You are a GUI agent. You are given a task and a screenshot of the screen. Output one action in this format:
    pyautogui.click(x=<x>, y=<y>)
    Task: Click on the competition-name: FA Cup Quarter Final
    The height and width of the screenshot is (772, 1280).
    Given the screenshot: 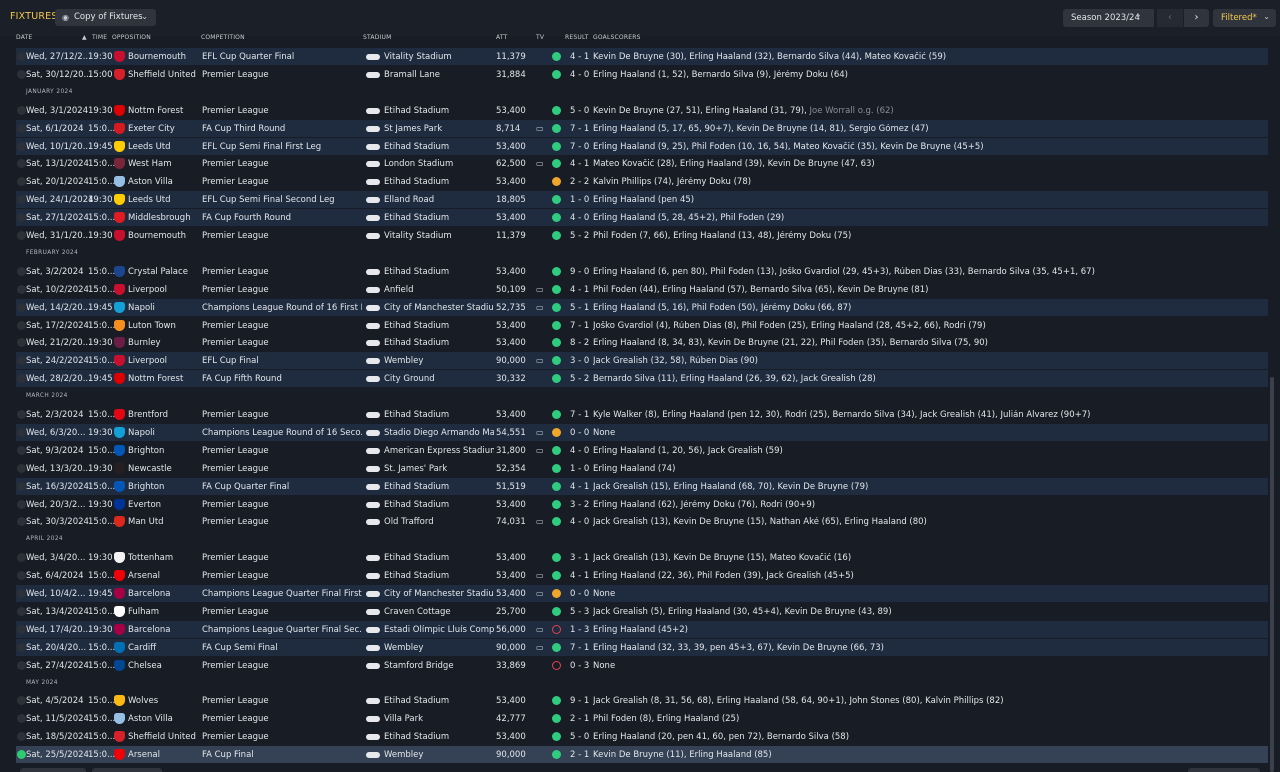 What is the action you would take?
    pyautogui.click(x=282, y=487)
    